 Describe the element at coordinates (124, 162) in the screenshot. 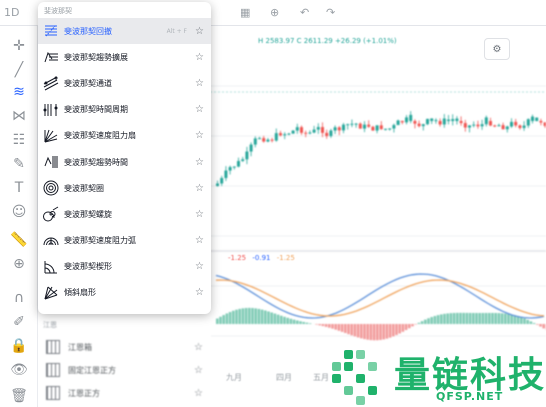

I see `menu-item-fib-trend-time: 斐波那契趨勢時間 ☆` at that location.